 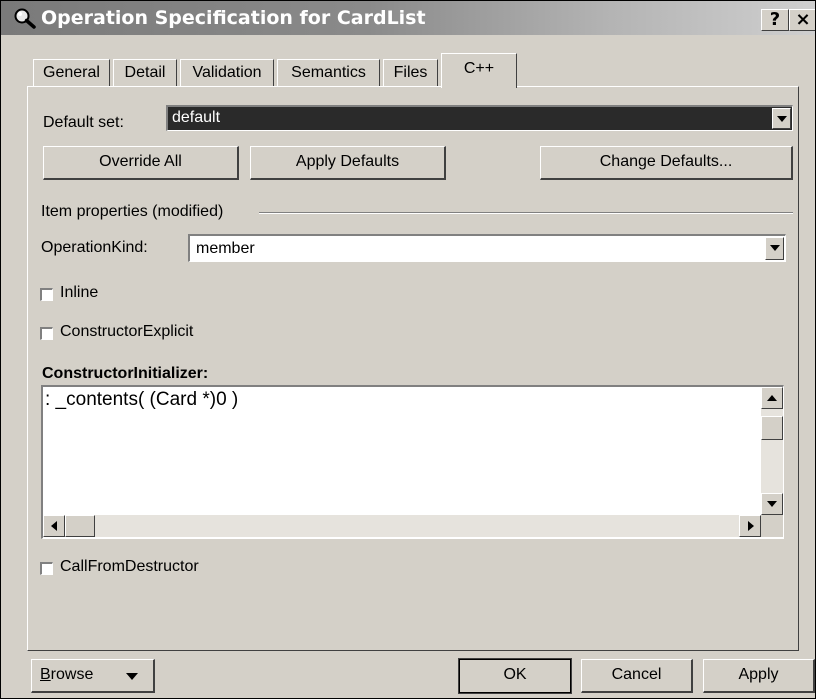 I want to click on ok-button: OK, so click(x=515, y=676).